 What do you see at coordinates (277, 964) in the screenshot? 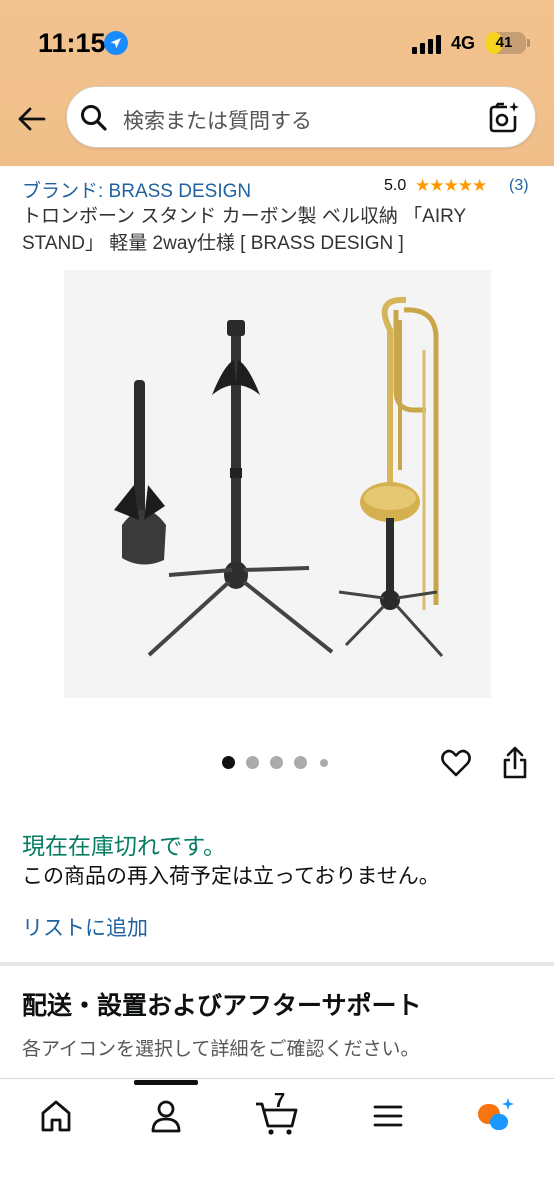
I see `section-divider` at bounding box center [277, 964].